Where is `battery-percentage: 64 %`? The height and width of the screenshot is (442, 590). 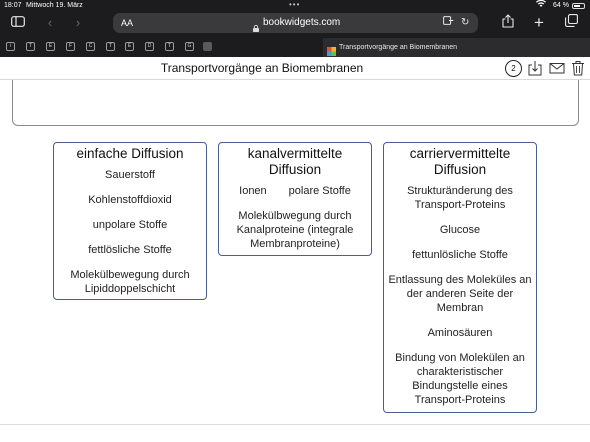 battery-percentage: 64 % is located at coordinates (561, 5).